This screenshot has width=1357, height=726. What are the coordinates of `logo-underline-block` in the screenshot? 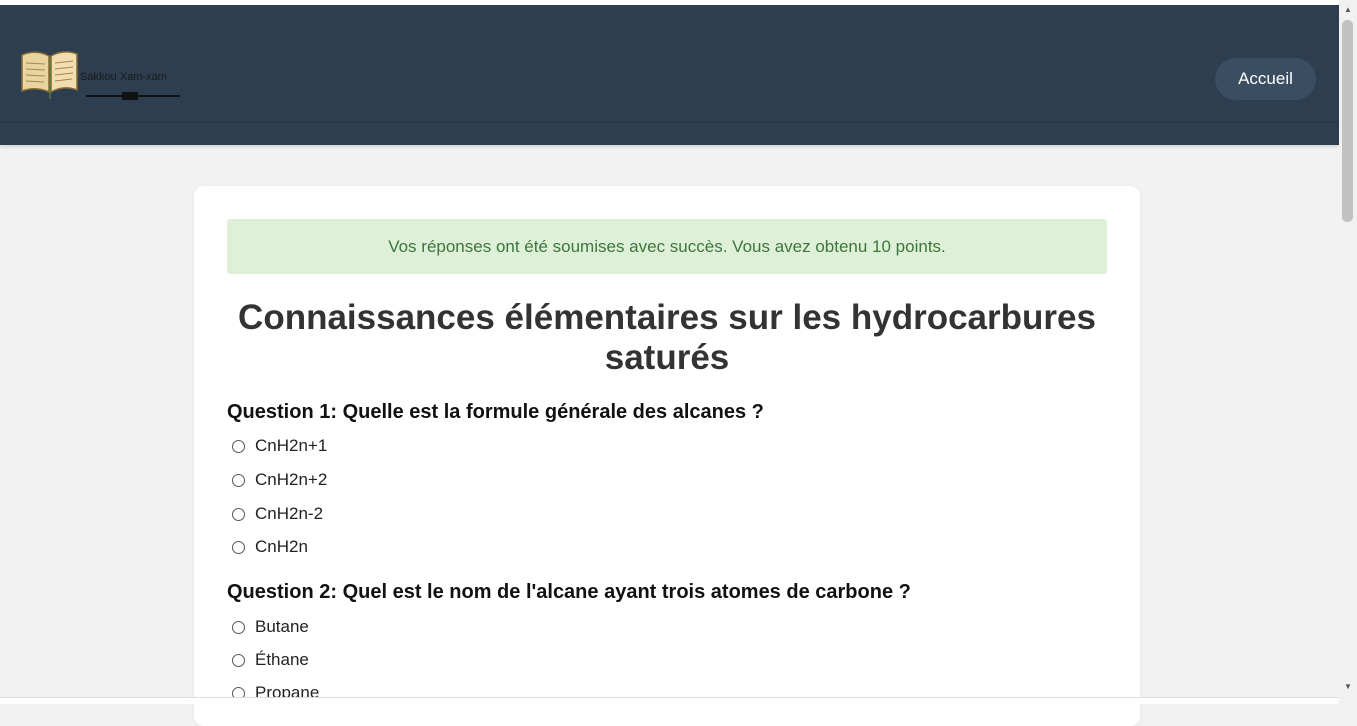 It's located at (130, 96).